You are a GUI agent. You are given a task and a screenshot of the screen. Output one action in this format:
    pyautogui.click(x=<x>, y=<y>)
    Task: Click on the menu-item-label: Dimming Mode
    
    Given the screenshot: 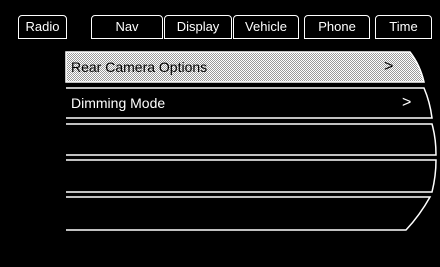 What is the action you would take?
    pyautogui.click(x=118, y=103)
    